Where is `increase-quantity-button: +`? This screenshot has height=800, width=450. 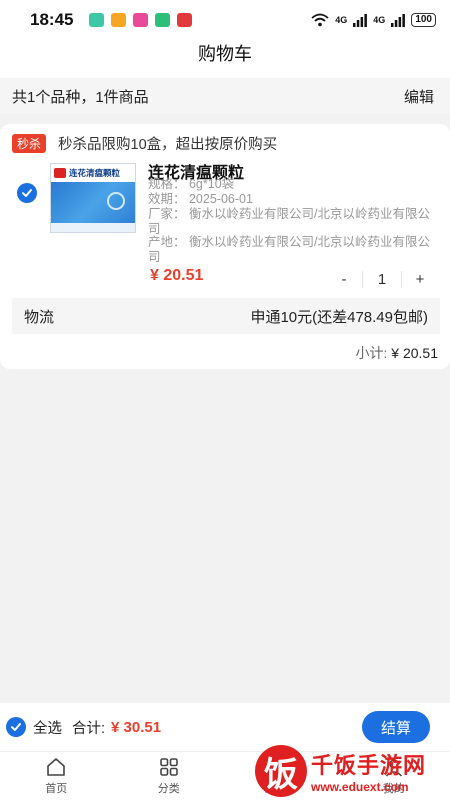 increase-quantity-button: + is located at coordinates (420, 279).